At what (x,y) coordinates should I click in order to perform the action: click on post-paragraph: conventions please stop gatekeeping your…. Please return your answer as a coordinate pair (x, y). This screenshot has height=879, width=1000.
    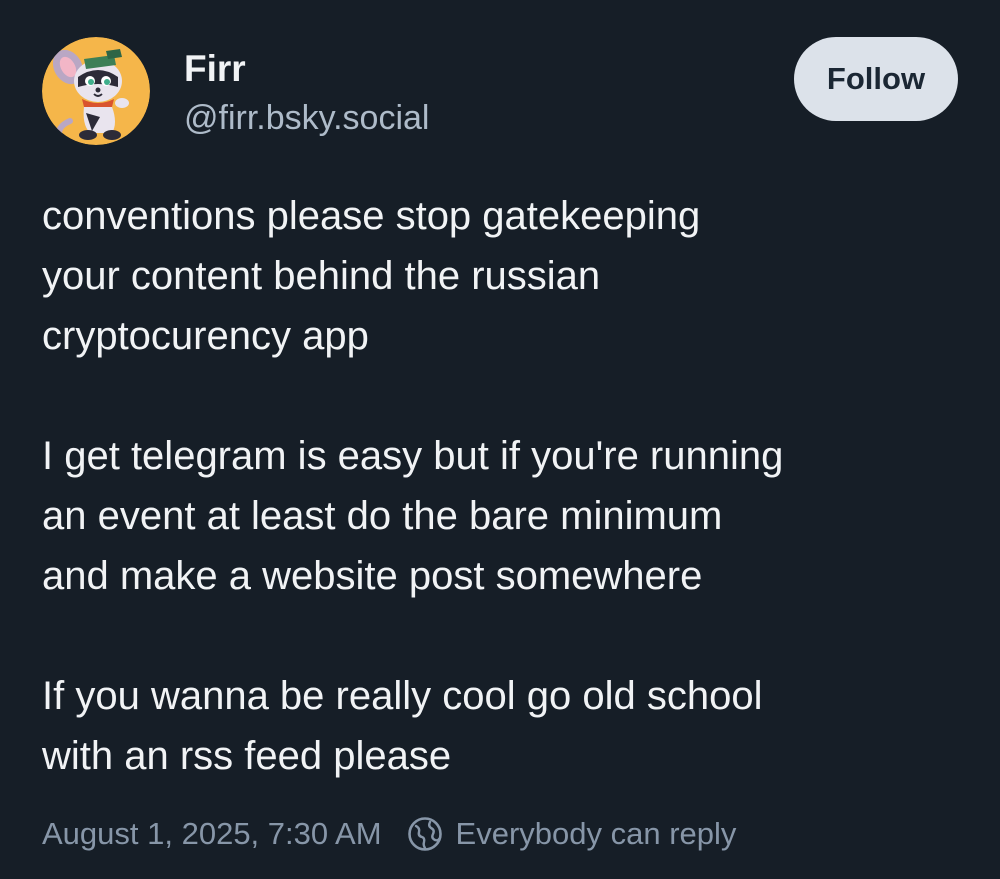
    Looking at the image, I should click on (371, 276).